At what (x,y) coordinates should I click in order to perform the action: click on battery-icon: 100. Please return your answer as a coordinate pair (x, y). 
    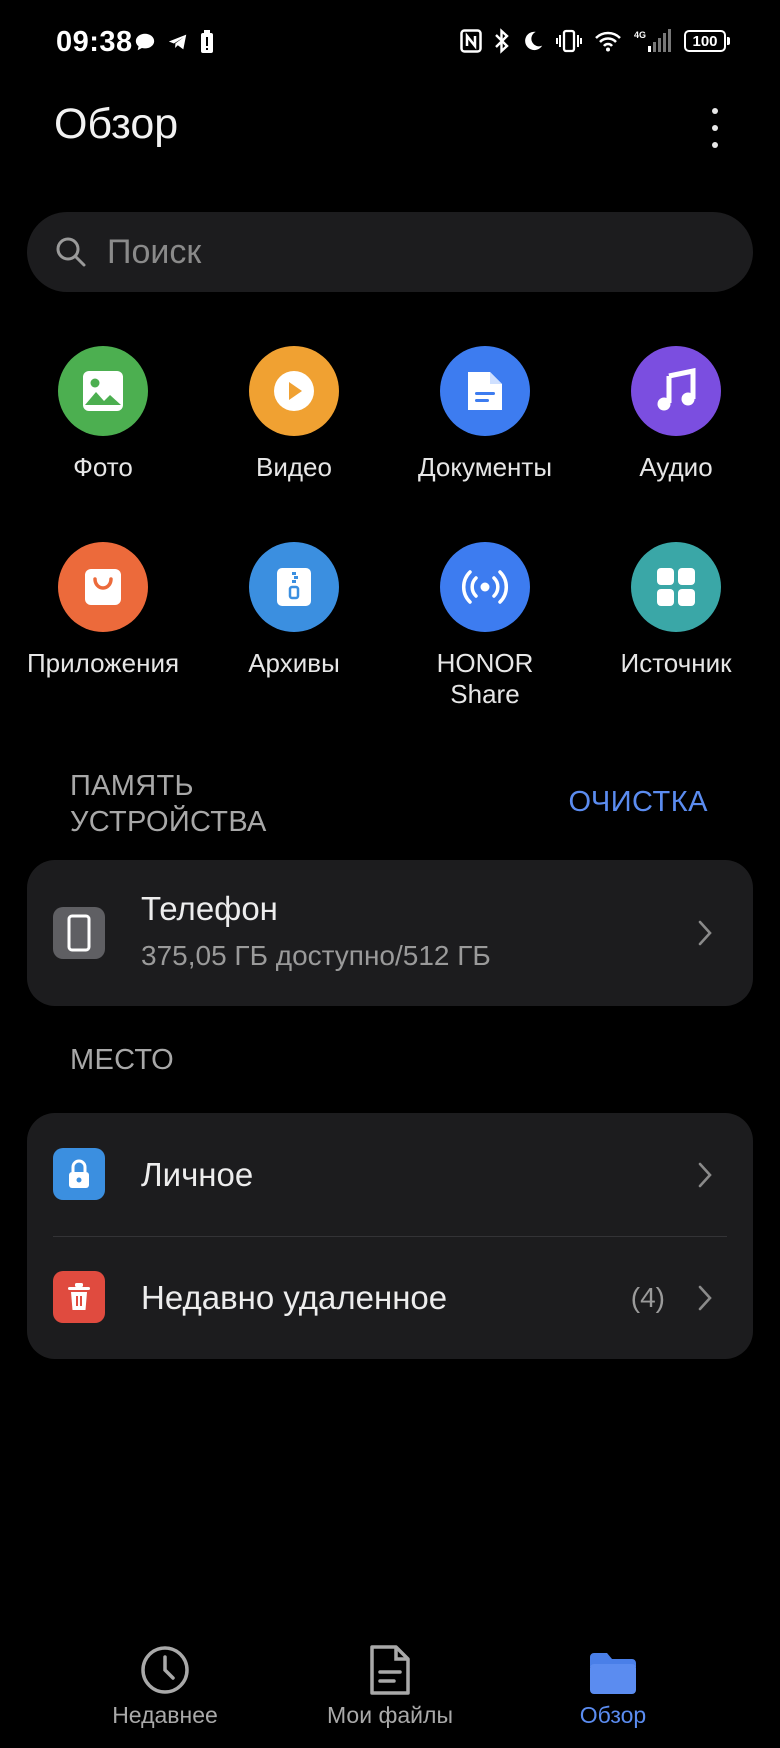
    Looking at the image, I should click on (707, 41).